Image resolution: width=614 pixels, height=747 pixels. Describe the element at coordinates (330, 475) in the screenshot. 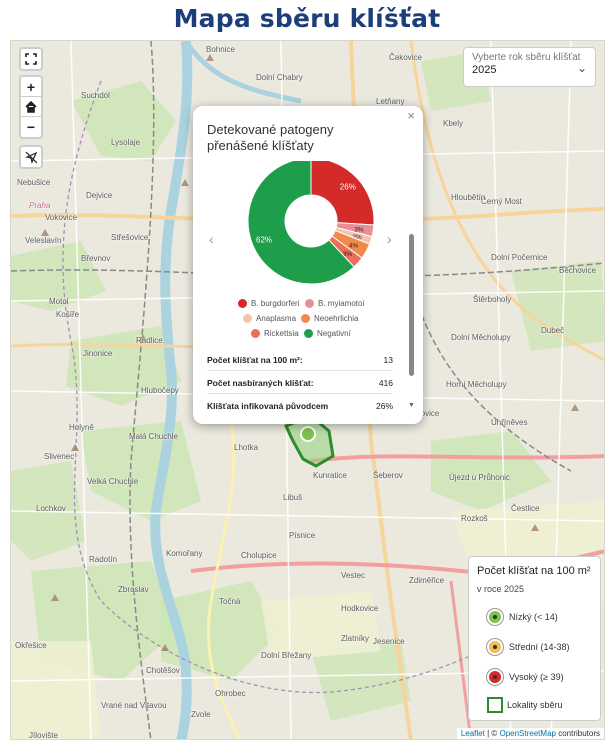

I see `place-label: Kunratice` at that location.